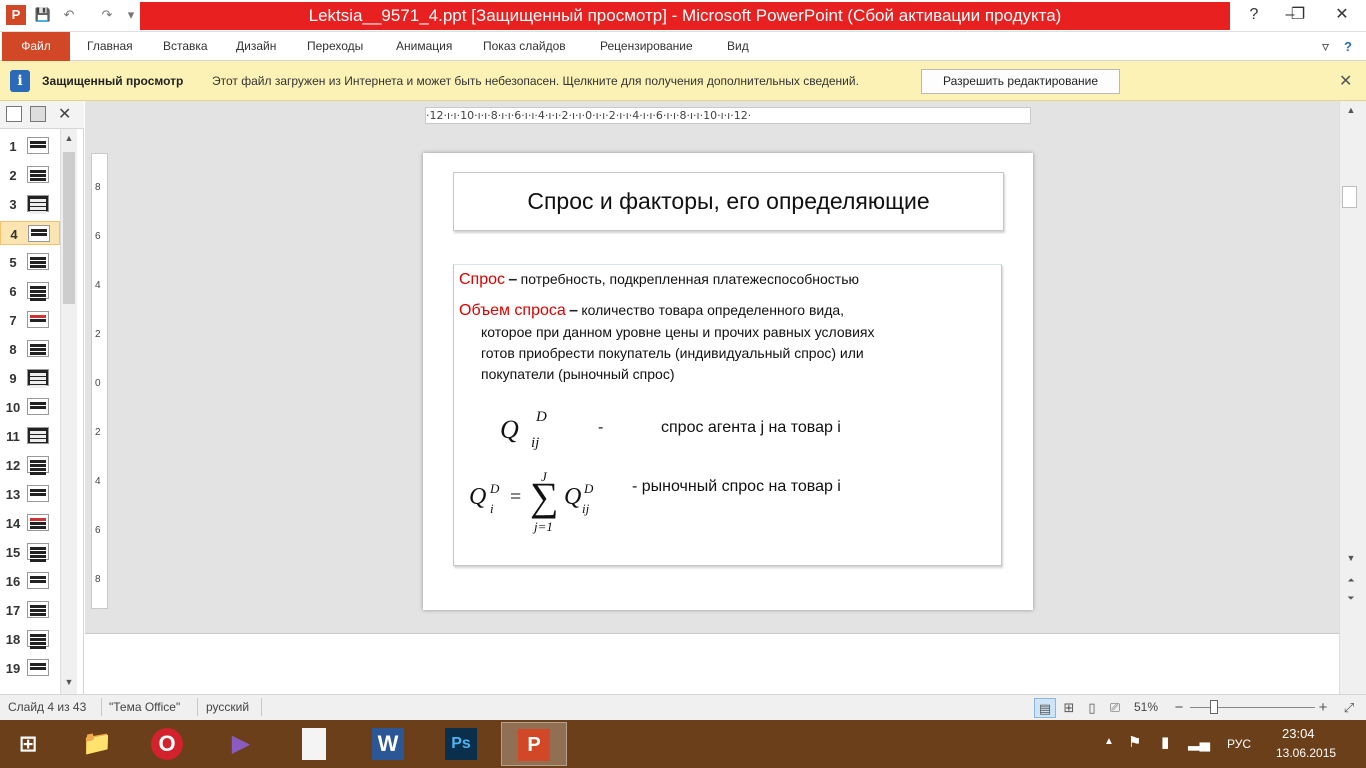 This screenshot has height=768, width=1366. I want to click on normal-view-icon: ▤, so click(1045, 708).